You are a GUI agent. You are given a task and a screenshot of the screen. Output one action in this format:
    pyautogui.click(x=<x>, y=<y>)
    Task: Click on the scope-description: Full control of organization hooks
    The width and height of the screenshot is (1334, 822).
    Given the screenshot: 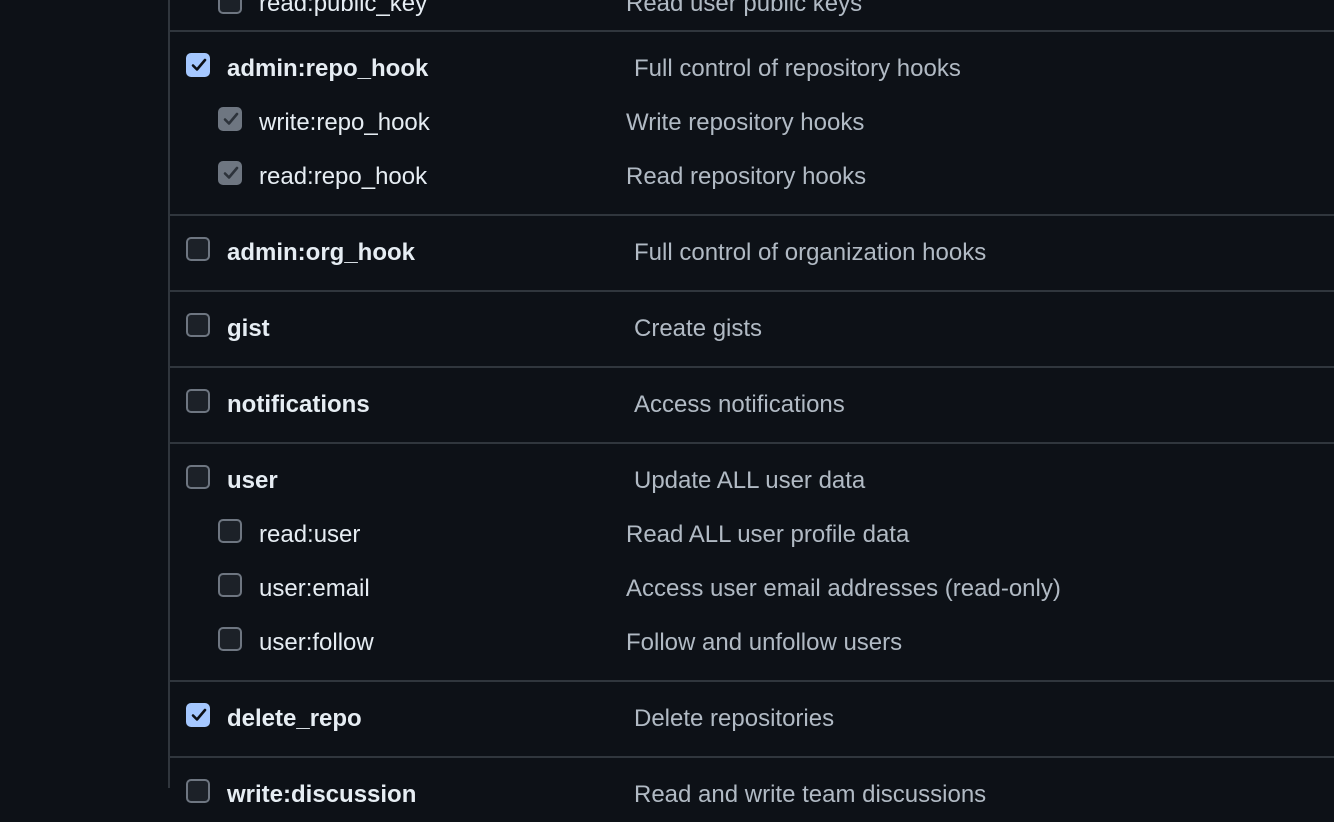 What is the action you would take?
    pyautogui.click(x=810, y=252)
    